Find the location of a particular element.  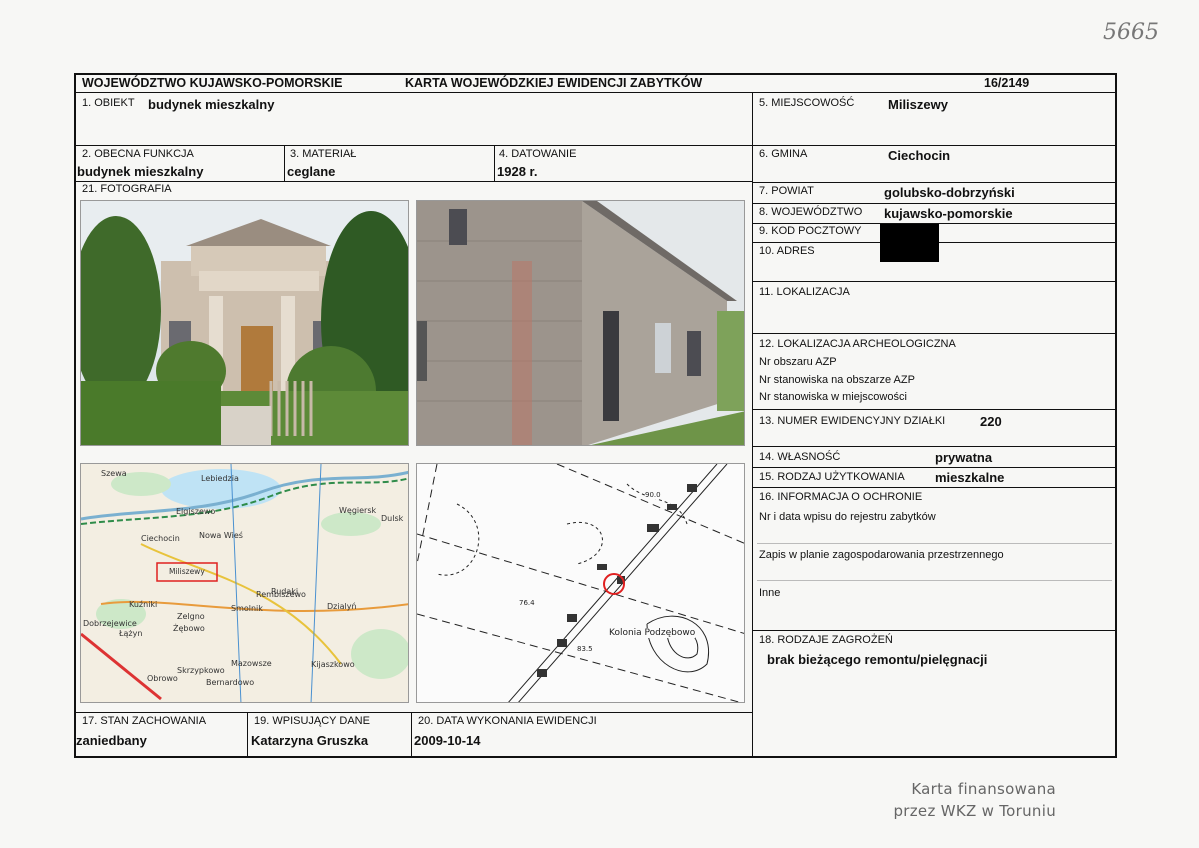

funding-note-line1: Karta finansowana is located at coordinates (983, 789).